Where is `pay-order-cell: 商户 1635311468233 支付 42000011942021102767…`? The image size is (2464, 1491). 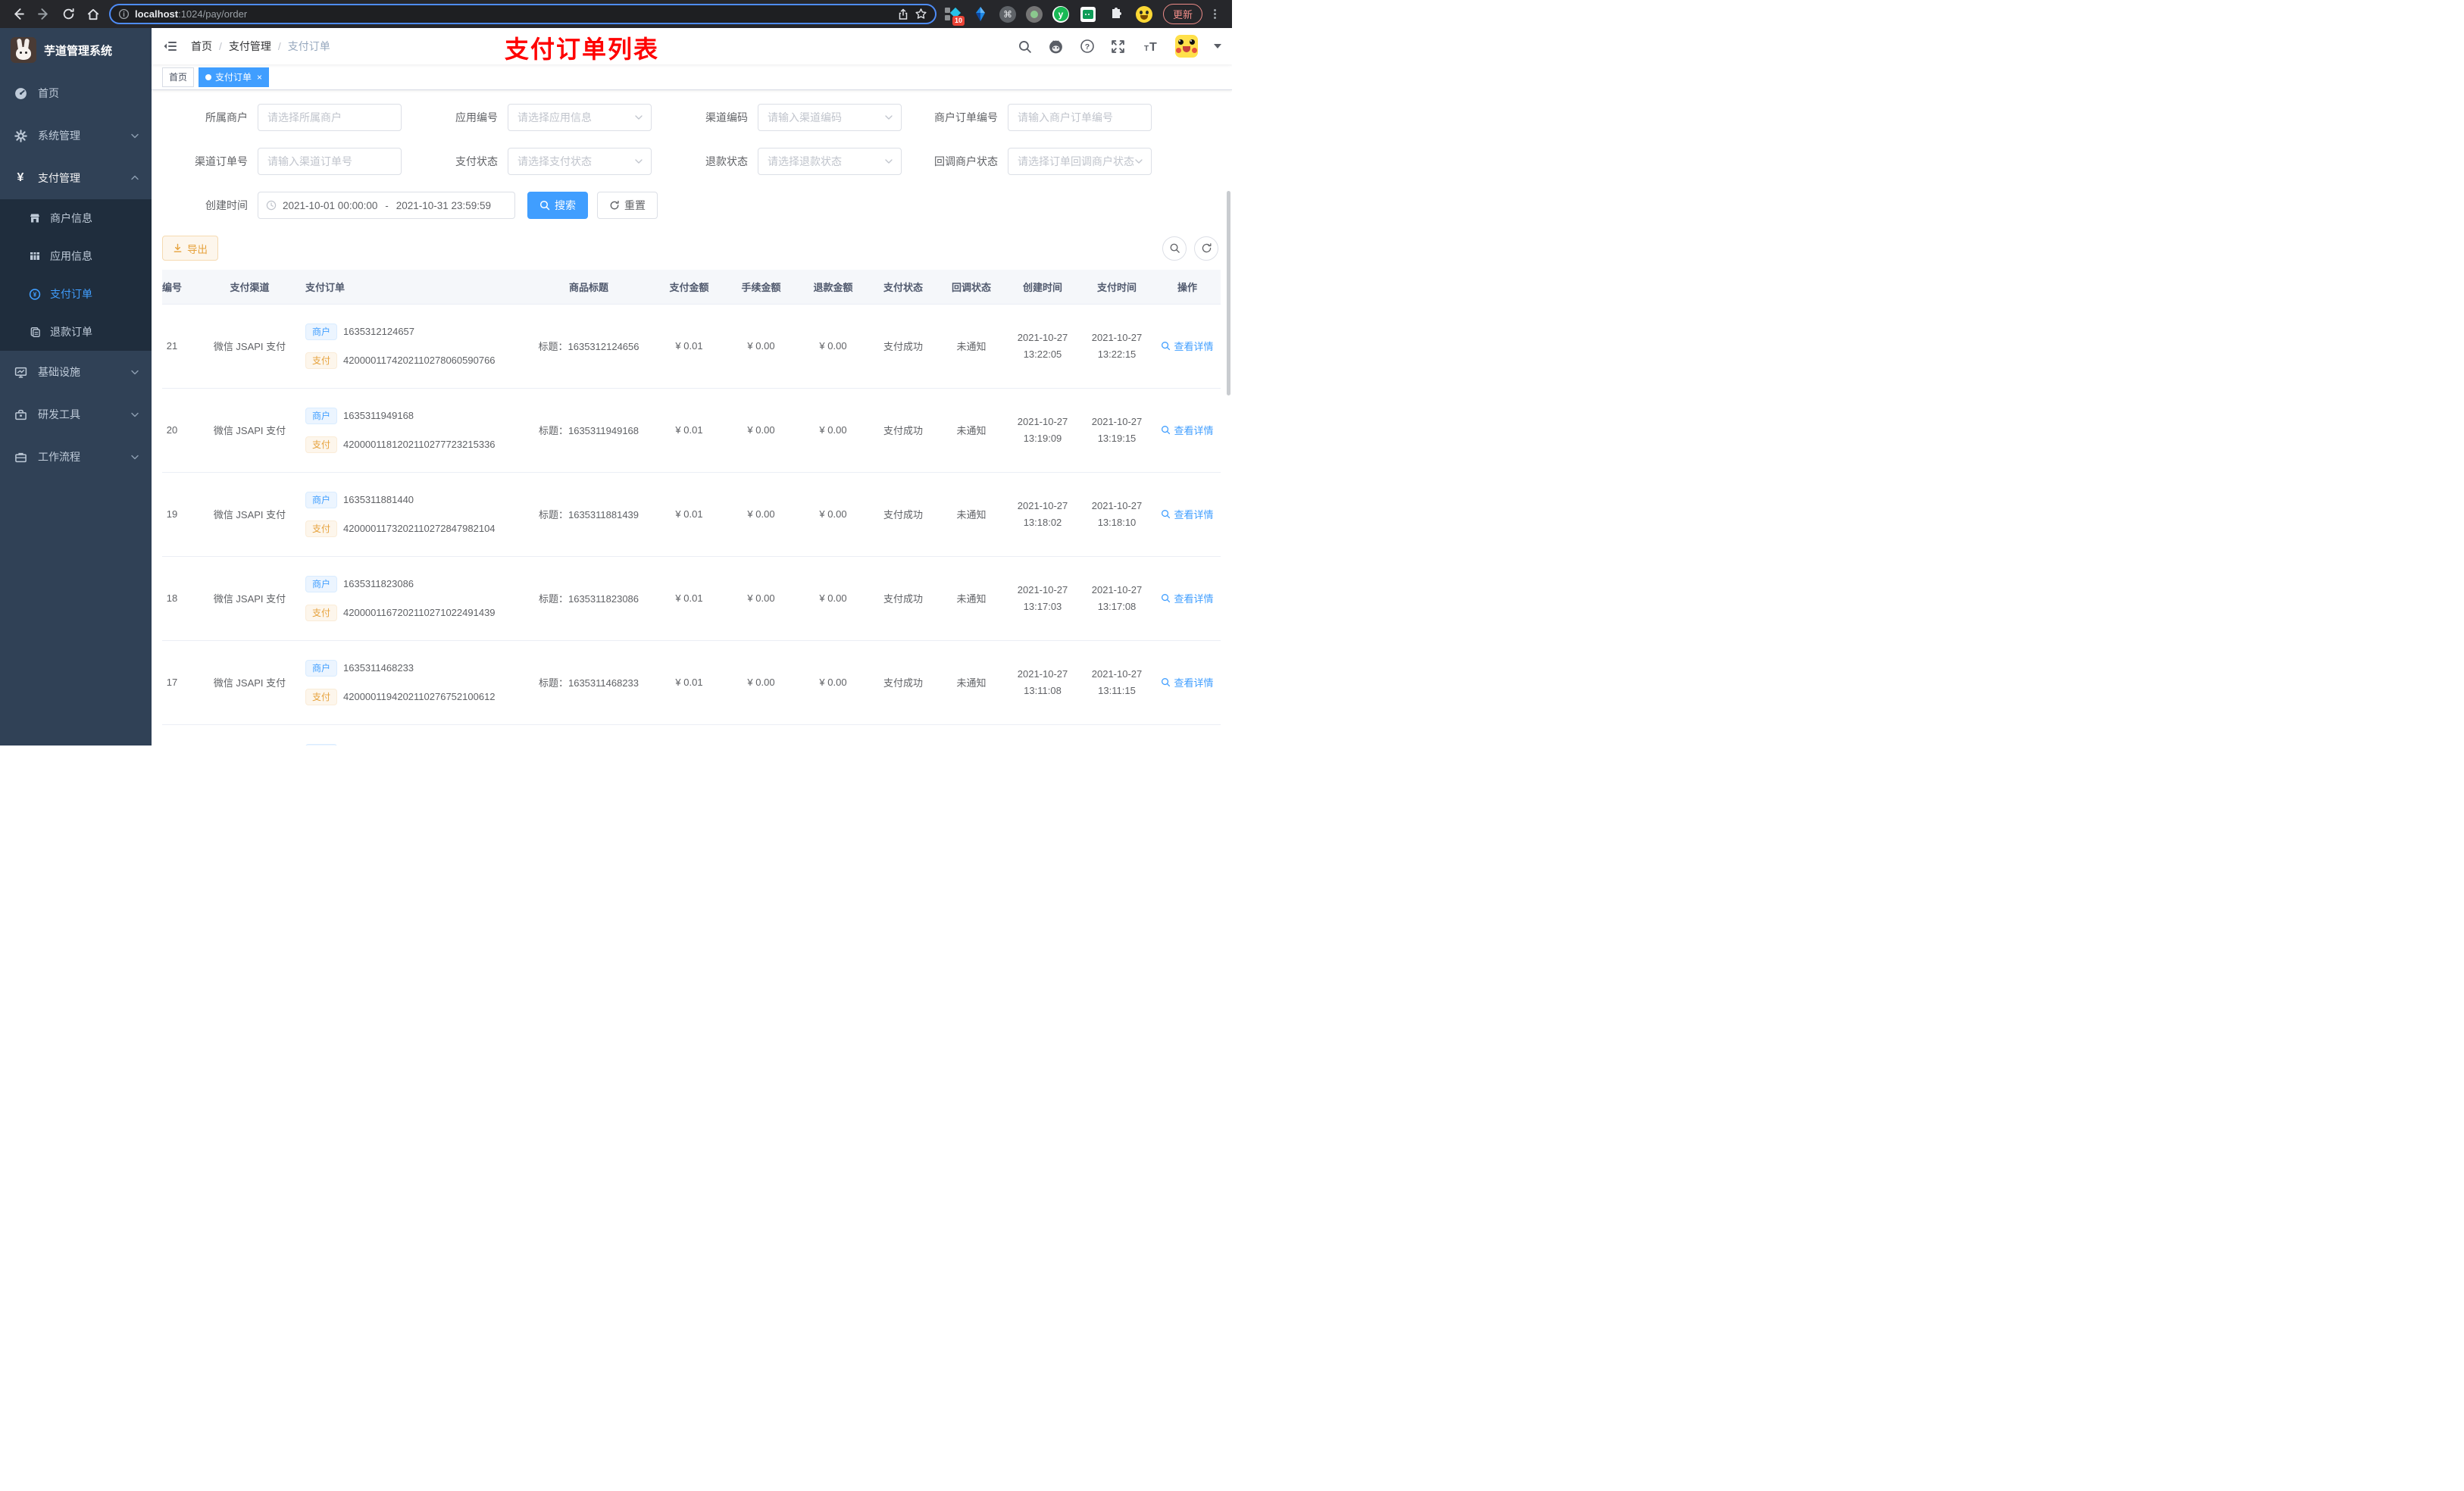
pay-order-cell: 商户 1635311468233 支付 42000011942021102767… is located at coordinates (412, 682).